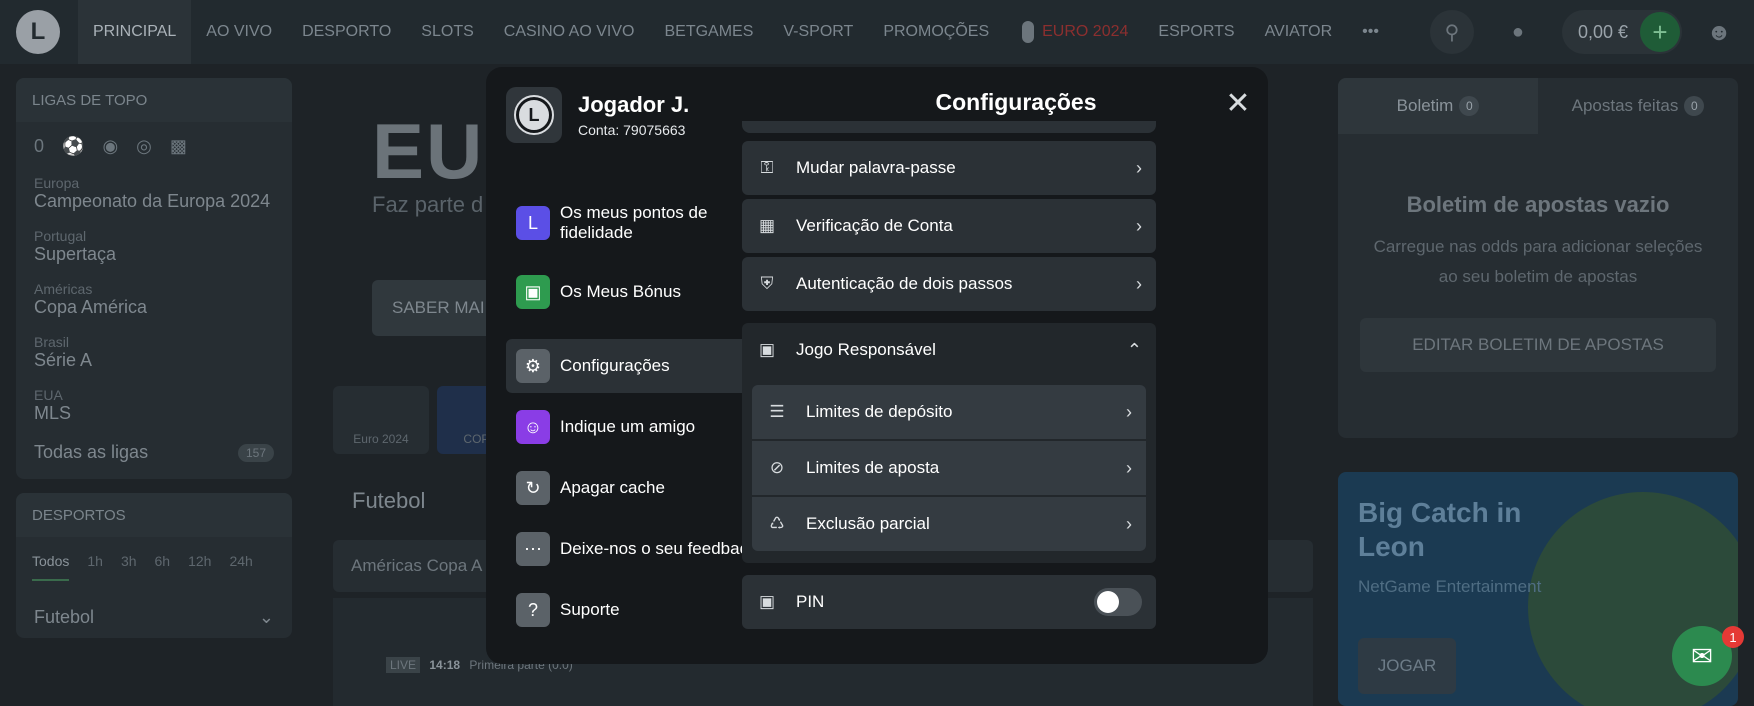 Image resolution: width=1754 pixels, height=706 pixels. Describe the element at coordinates (642, 292) in the screenshot. I see `menu-my-bonuses: ▣ Os Meus Bónus 1` at that location.